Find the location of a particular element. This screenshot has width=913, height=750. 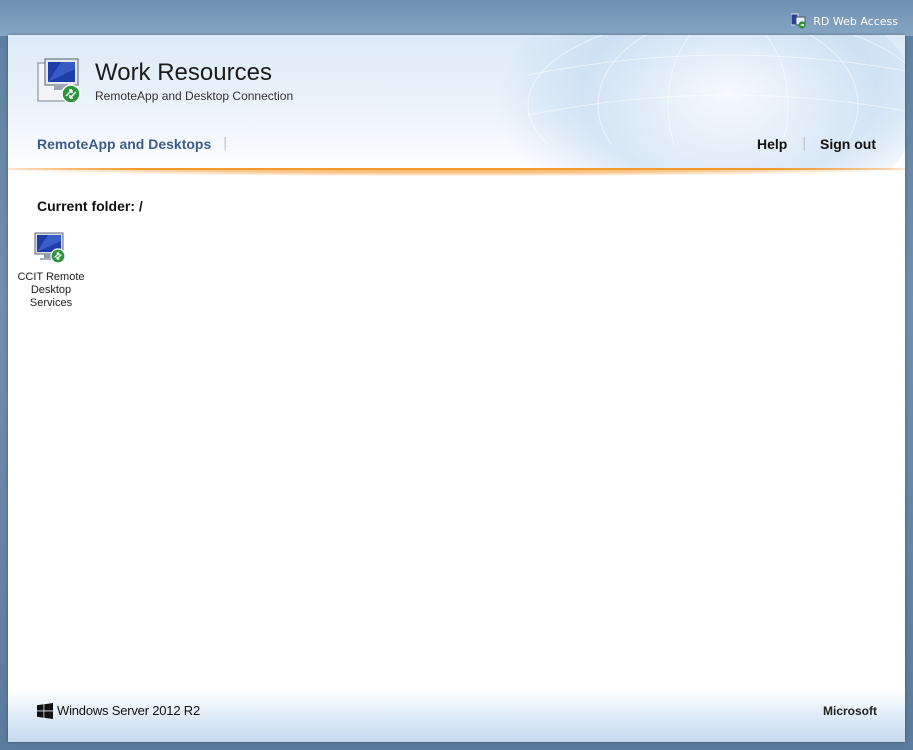

windows-logo-icon is located at coordinates (45, 711).